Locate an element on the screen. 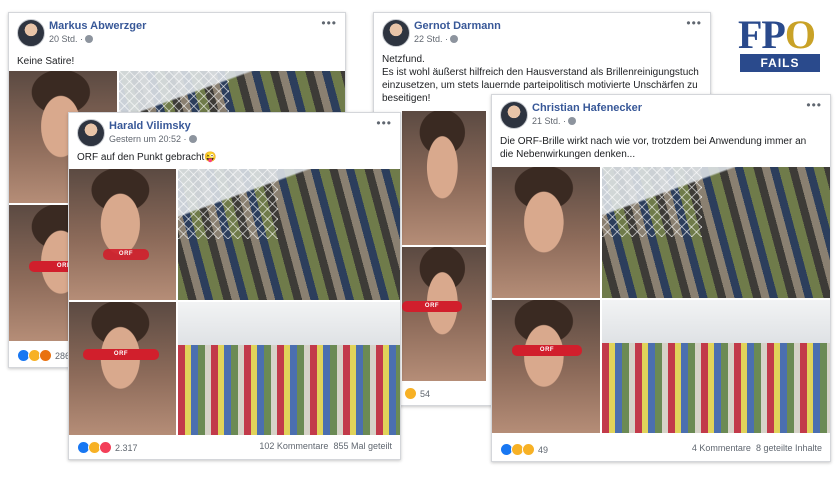  post-footer: 49 4 Kommentare 8 geteilte Inhalte is located at coordinates (661, 449).